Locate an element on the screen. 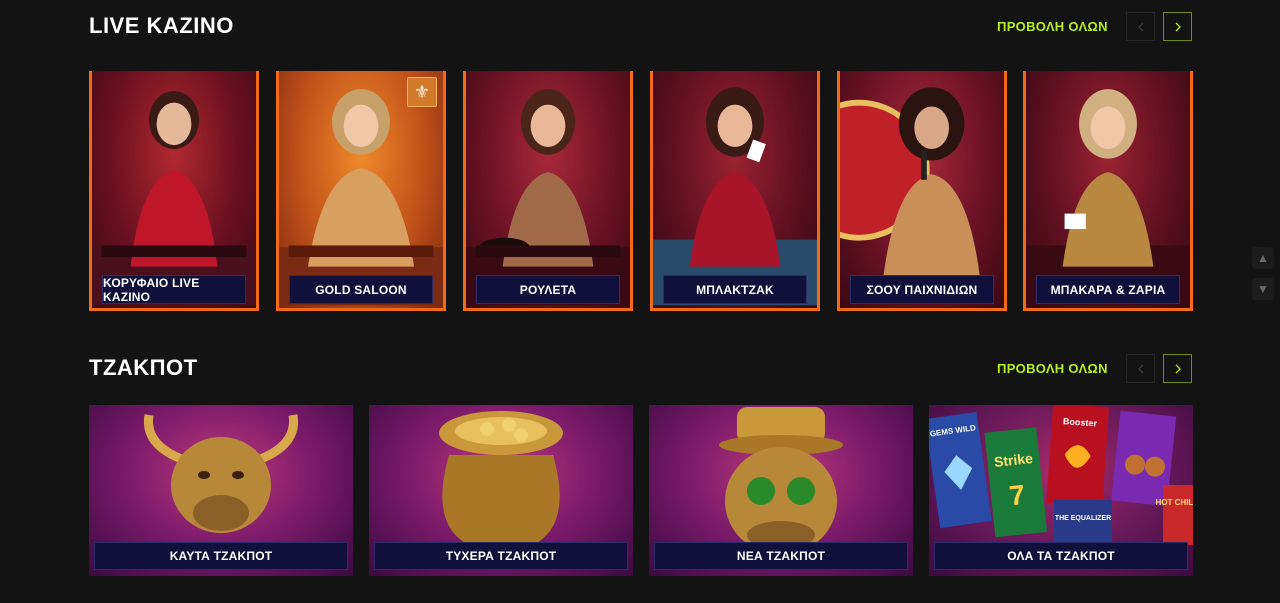  card-label: ΡΟΥΛΕΤΑ is located at coordinates (548, 289).